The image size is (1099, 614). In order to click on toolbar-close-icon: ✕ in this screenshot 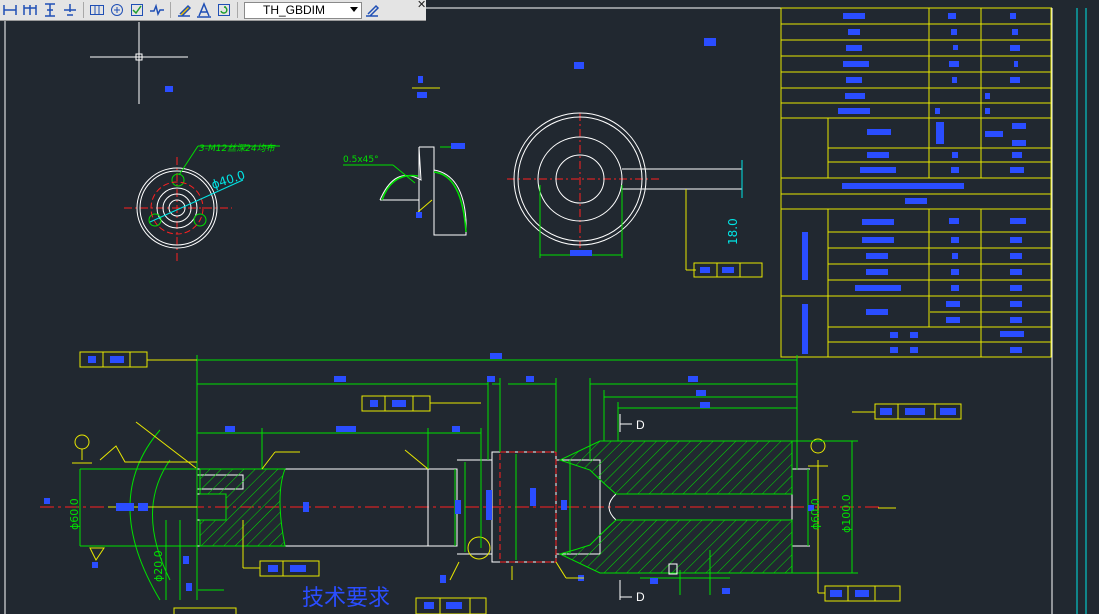, I will do `click(421, 5)`.